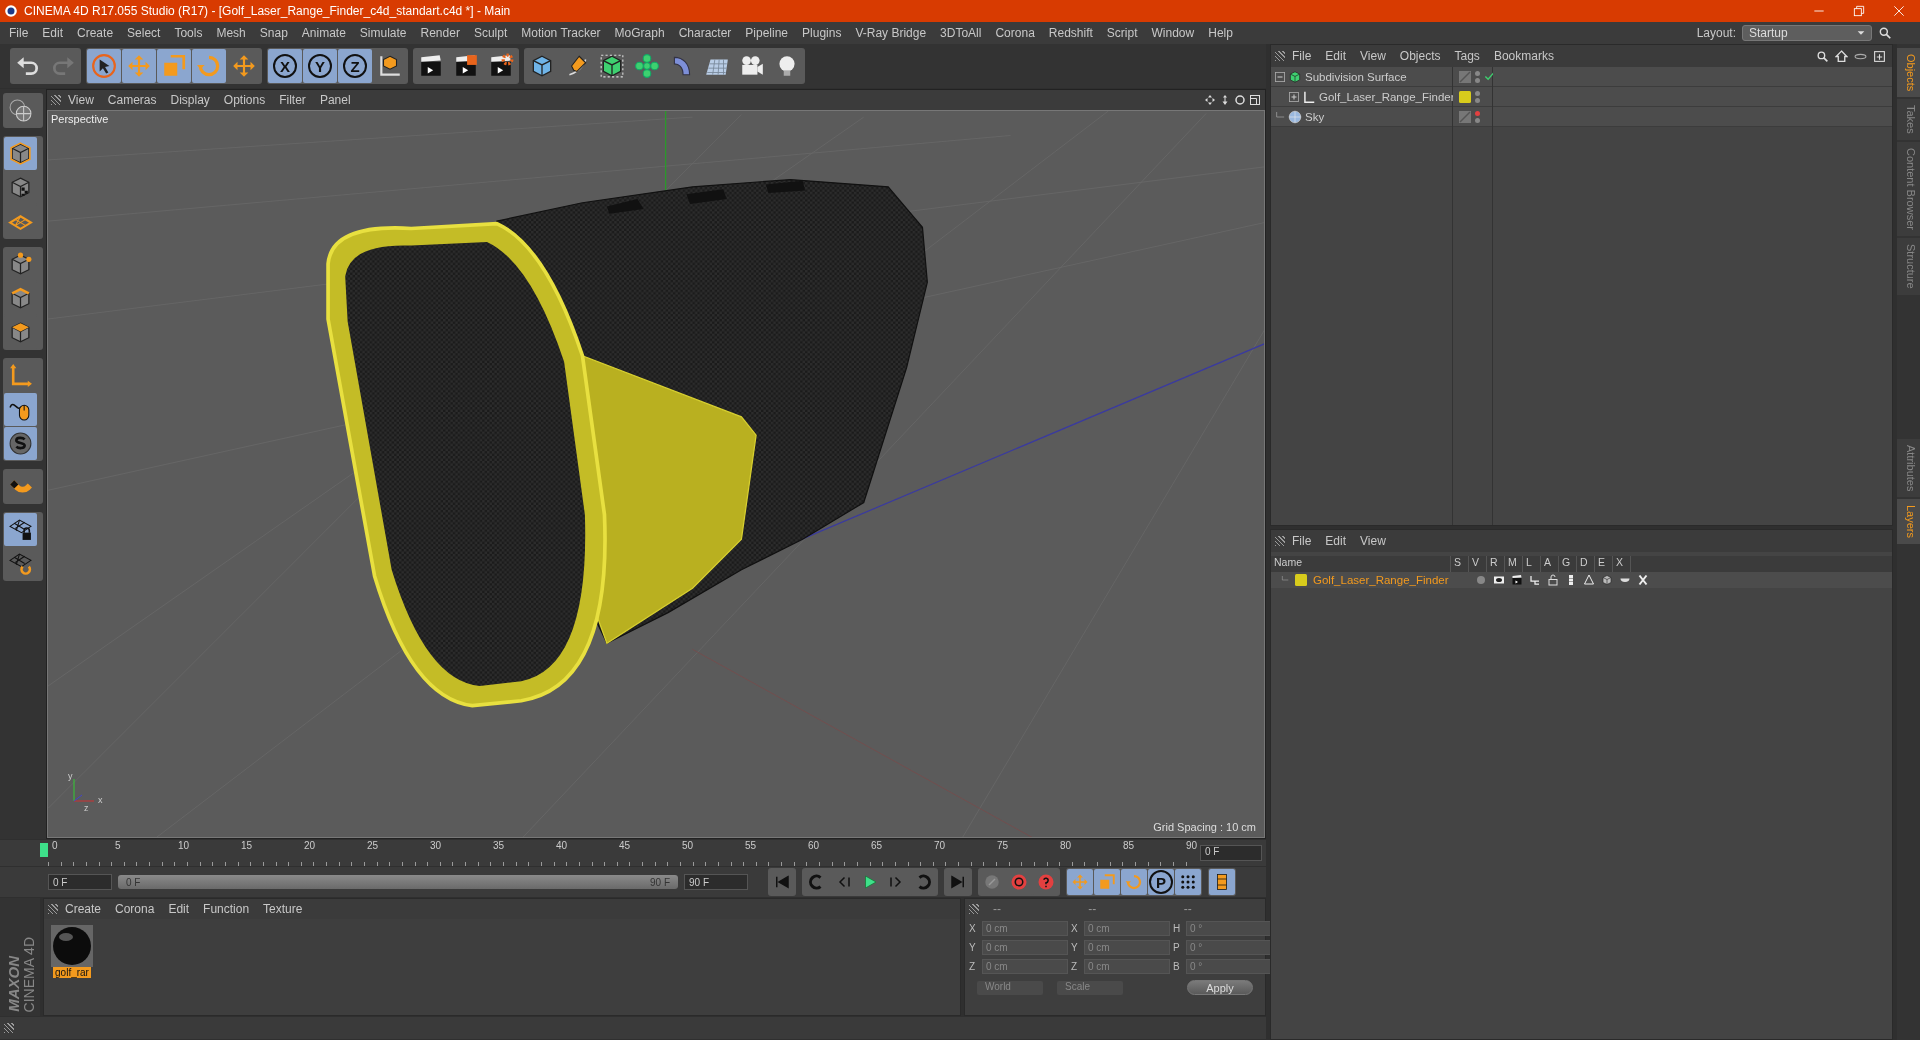 Image resolution: width=1920 pixels, height=1040 pixels. Describe the element at coordinates (1387, 96) in the screenshot. I see `object-name: Golf_Laser_Range_Finder` at that location.